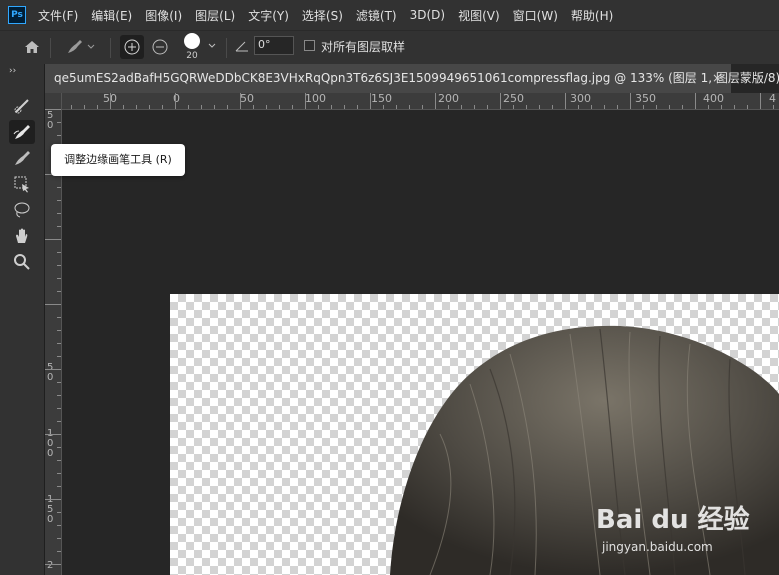 The width and height of the screenshot is (779, 575). I want to click on brush-tool-icon, so click(22, 158).